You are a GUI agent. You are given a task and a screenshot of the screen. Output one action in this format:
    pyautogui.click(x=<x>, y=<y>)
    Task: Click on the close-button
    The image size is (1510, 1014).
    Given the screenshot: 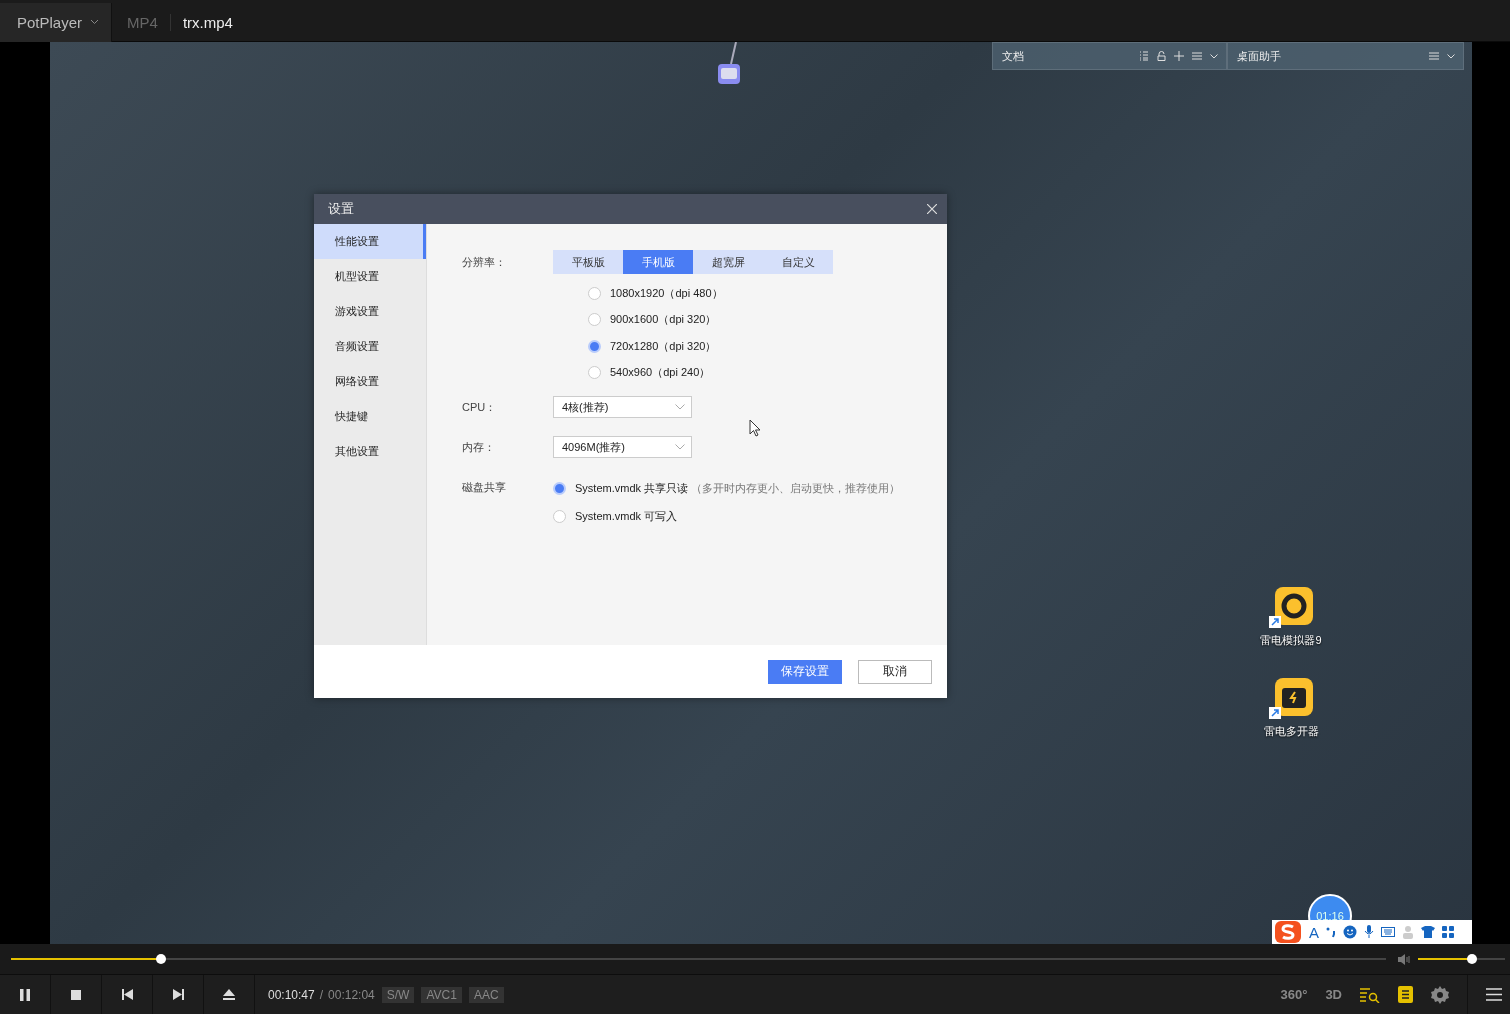 What is the action you would take?
    pyautogui.click(x=932, y=209)
    